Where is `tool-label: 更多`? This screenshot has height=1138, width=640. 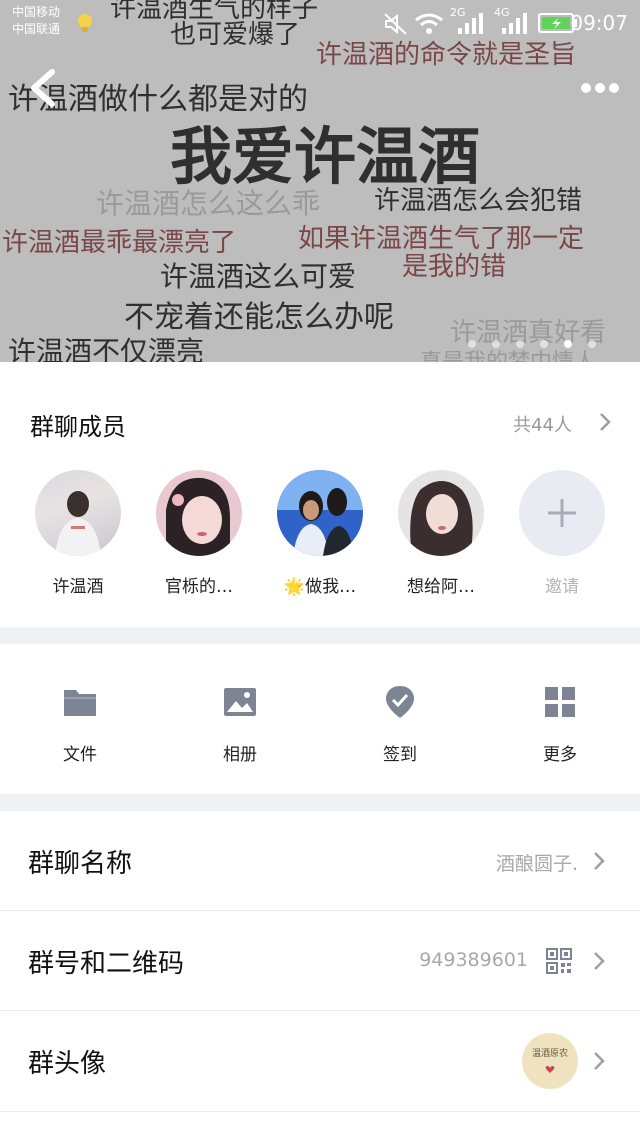
tool-label: 更多 is located at coordinates (560, 755).